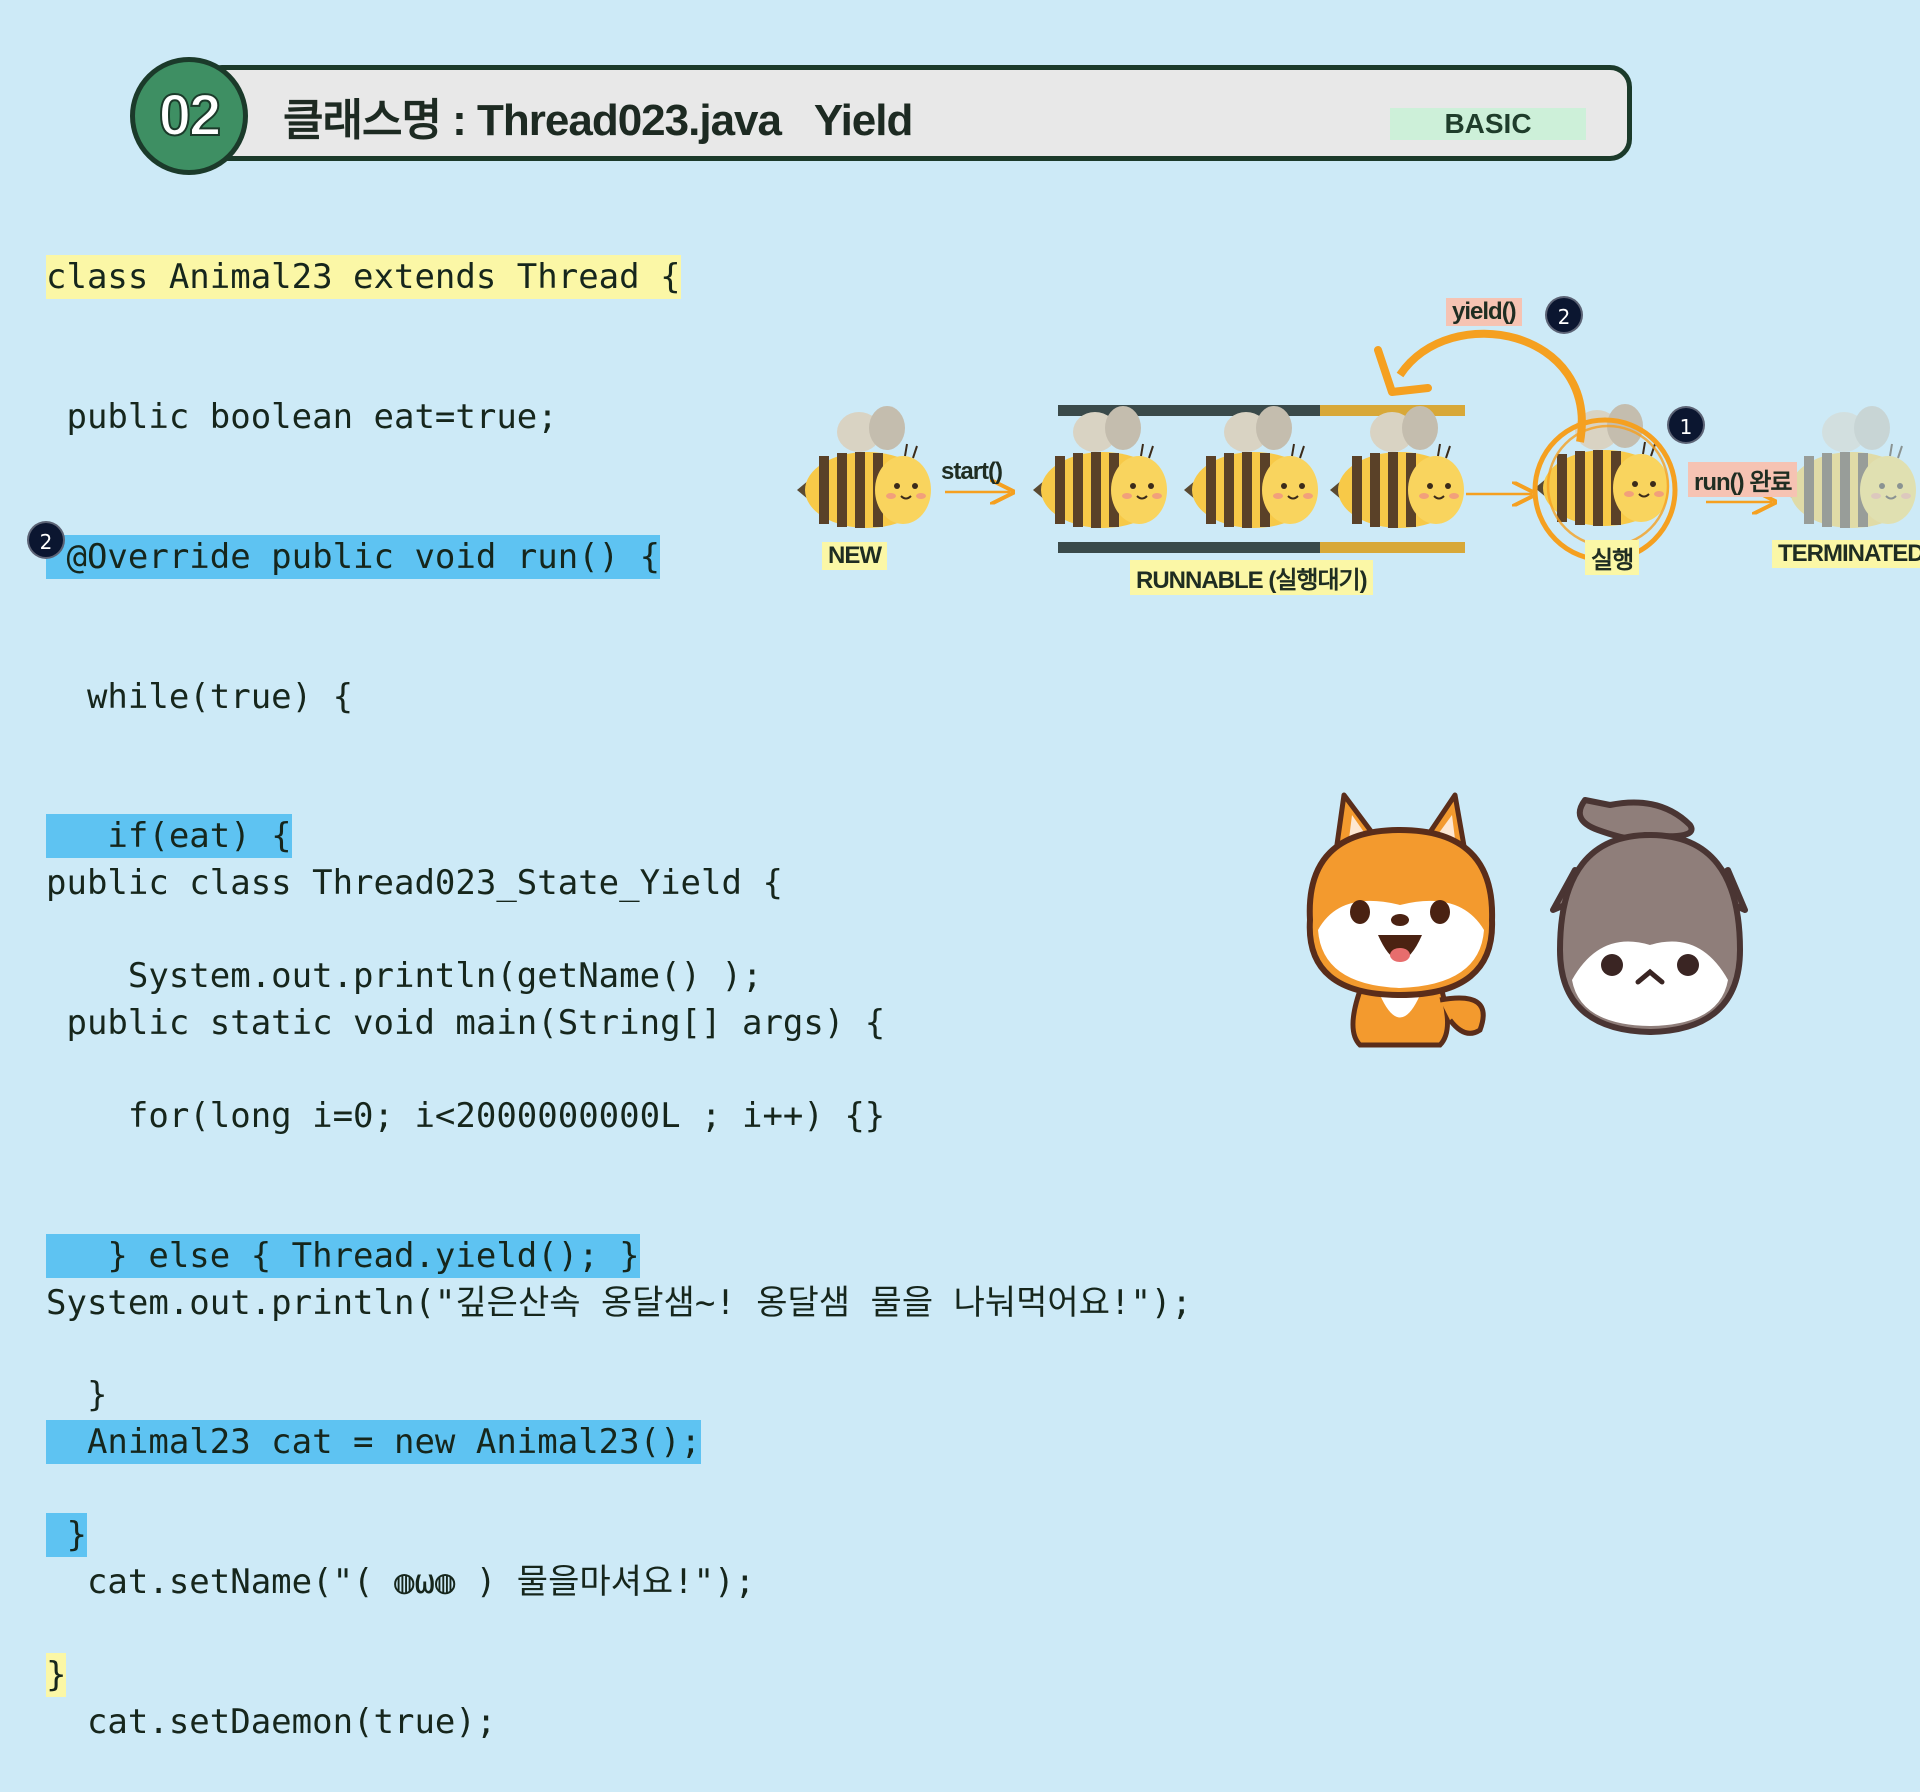 This screenshot has width=1920, height=1792. I want to click on yield-label: yield(), so click(1484, 312).